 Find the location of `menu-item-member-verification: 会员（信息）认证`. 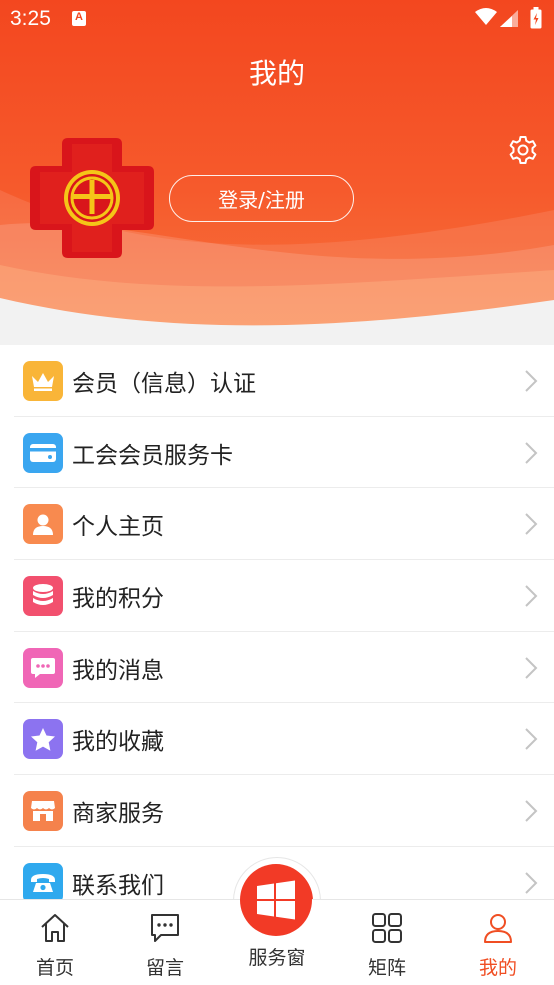

menu-item-member-verification: 会员（信息）认证 is located at coordinates (277, 381).